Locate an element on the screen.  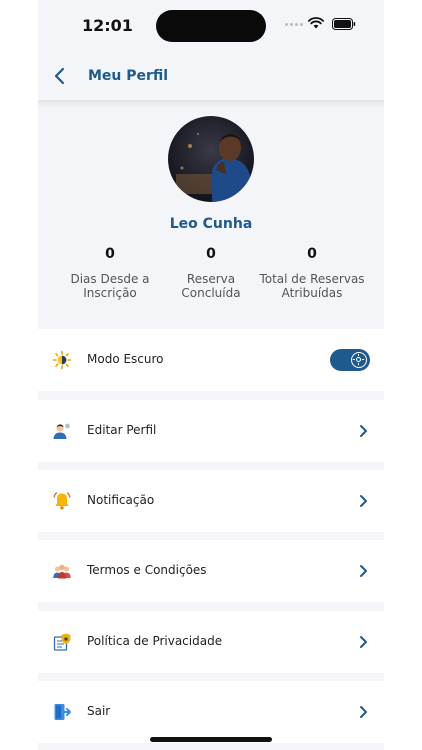
bell-icon is located at coordinates (62, 501).